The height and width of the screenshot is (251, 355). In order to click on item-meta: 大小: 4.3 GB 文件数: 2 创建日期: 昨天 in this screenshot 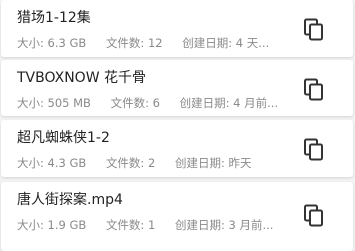, I will do `click(149, 163)`.